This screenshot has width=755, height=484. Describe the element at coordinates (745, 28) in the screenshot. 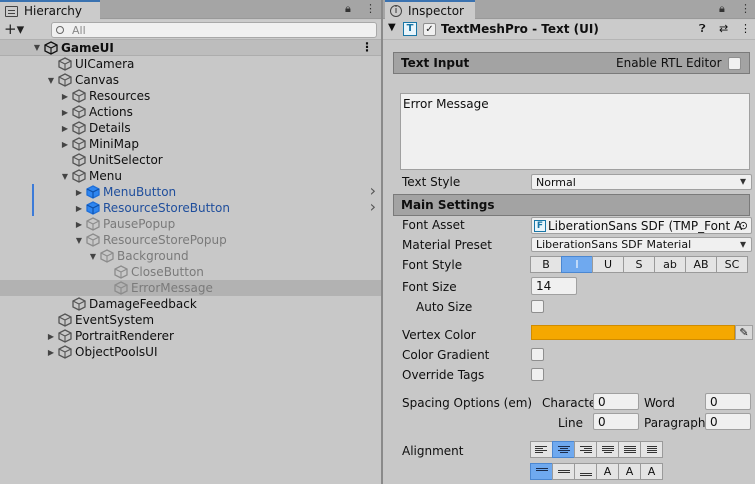

I see `component-menu-icon: ⋮` at that location.